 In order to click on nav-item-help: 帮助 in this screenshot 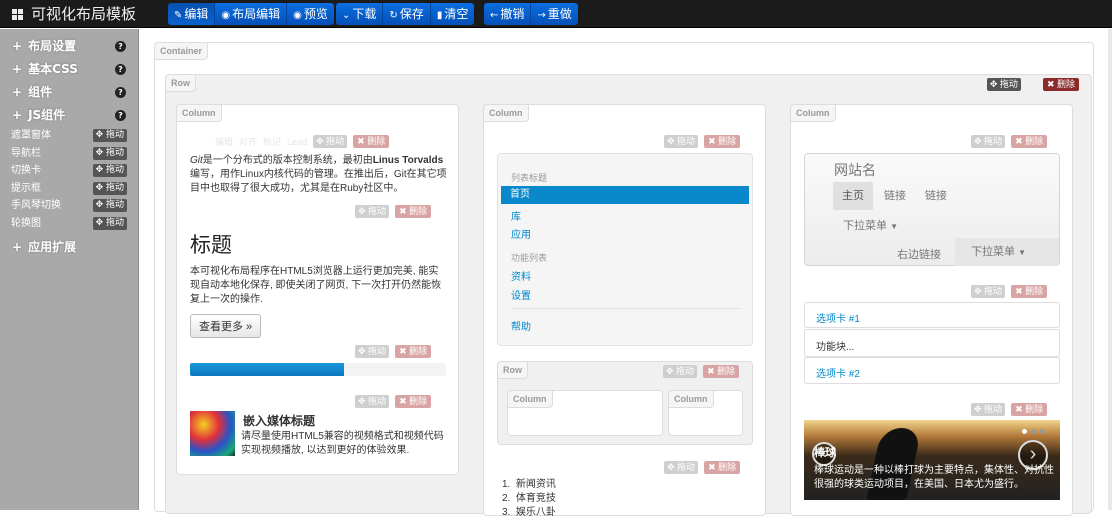, I will do `click(521, 325)`.